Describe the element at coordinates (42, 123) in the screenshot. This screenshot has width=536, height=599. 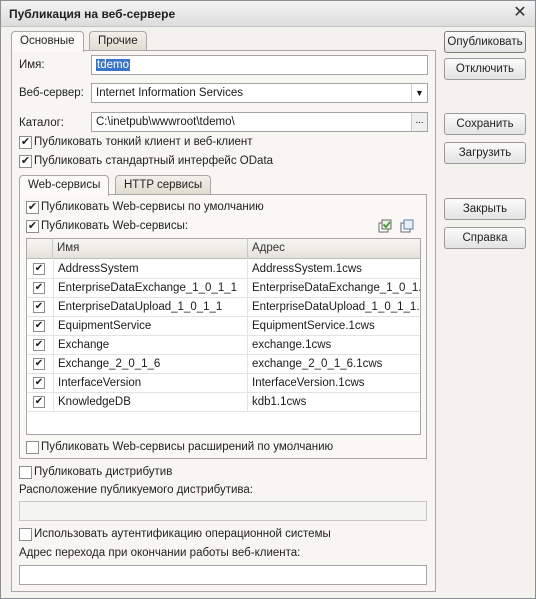
I see `catalog-label: Каталог:` at that location.